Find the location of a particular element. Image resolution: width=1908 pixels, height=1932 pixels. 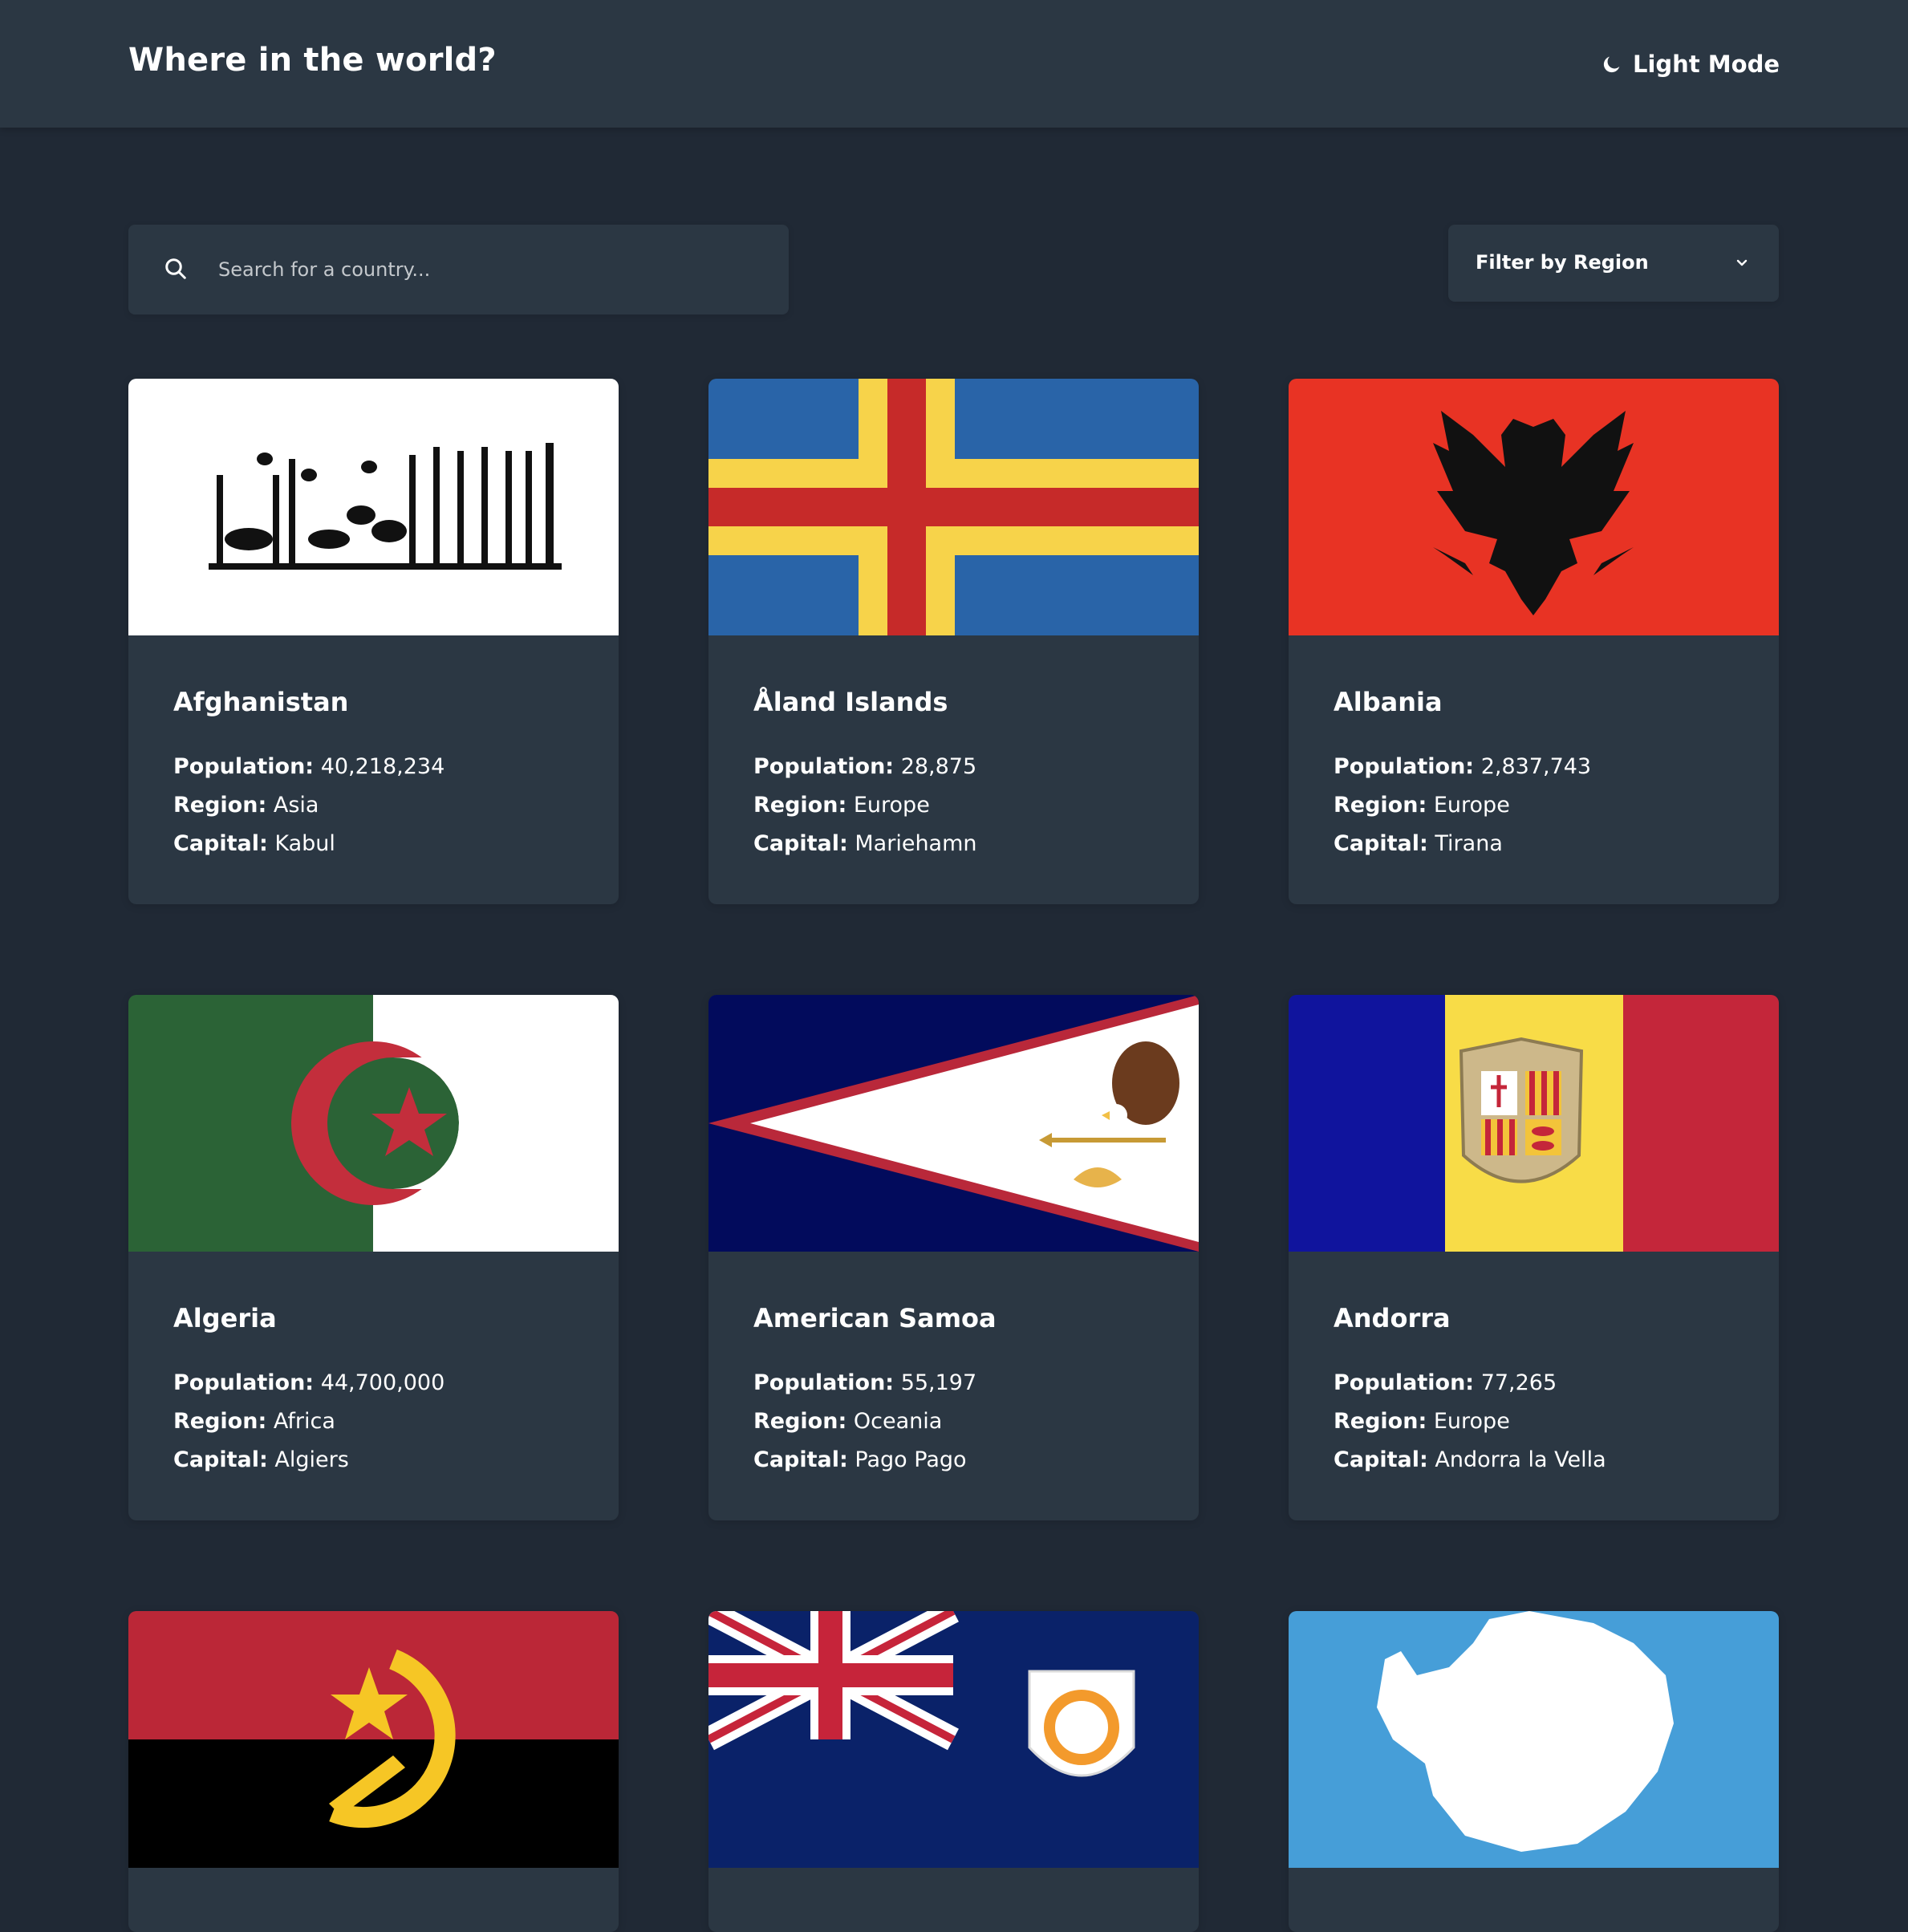

country-name: Albania is located at coordinates (1388, 702).